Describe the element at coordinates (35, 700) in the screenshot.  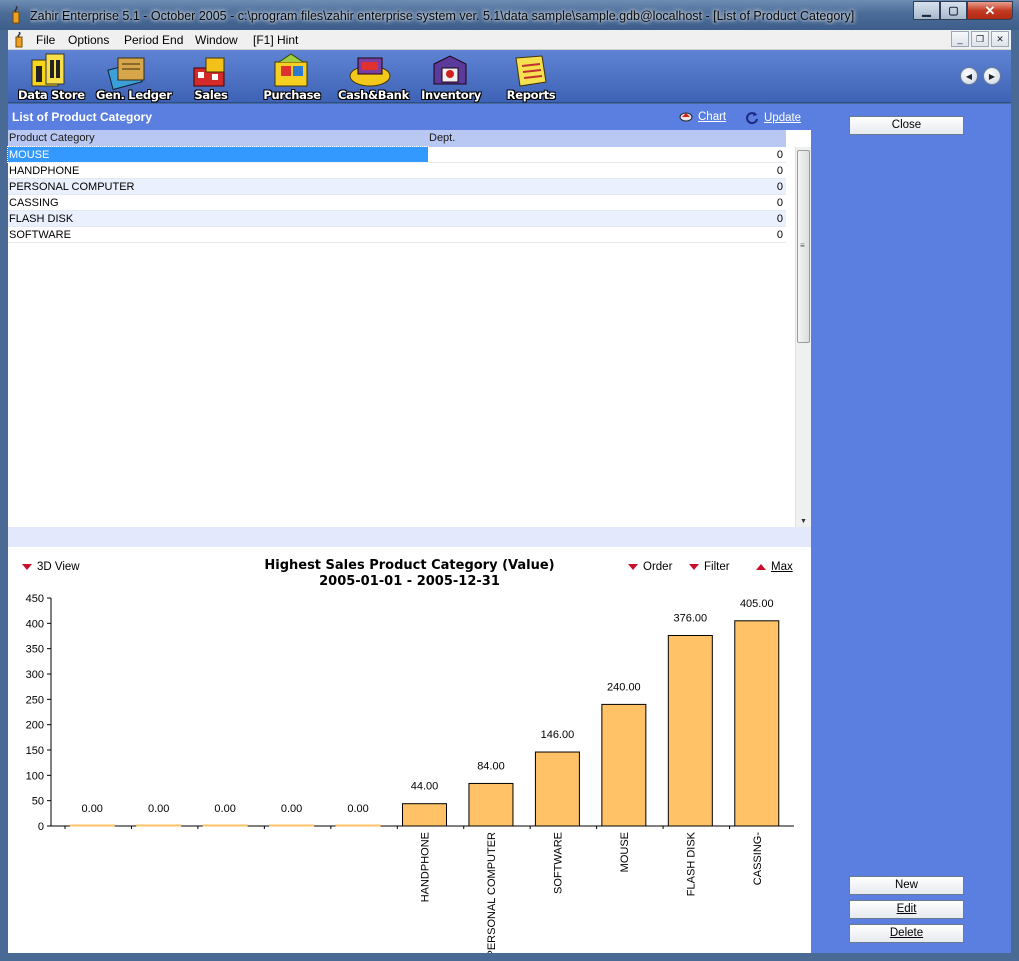
I see `y-tick-label: 250` at that location.